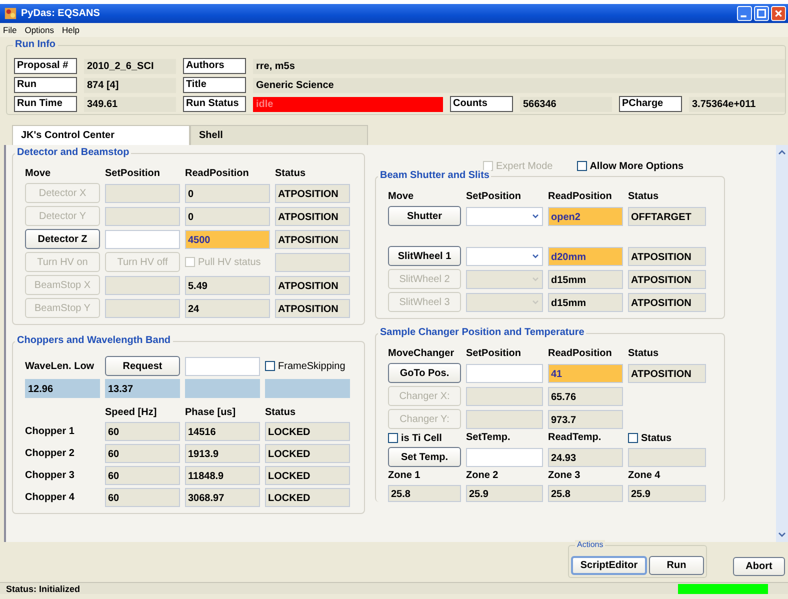  Describe the element at coordinates (60, 366) in the screenshot. I see `wavelength-label: WaveLen. Low` at that location.